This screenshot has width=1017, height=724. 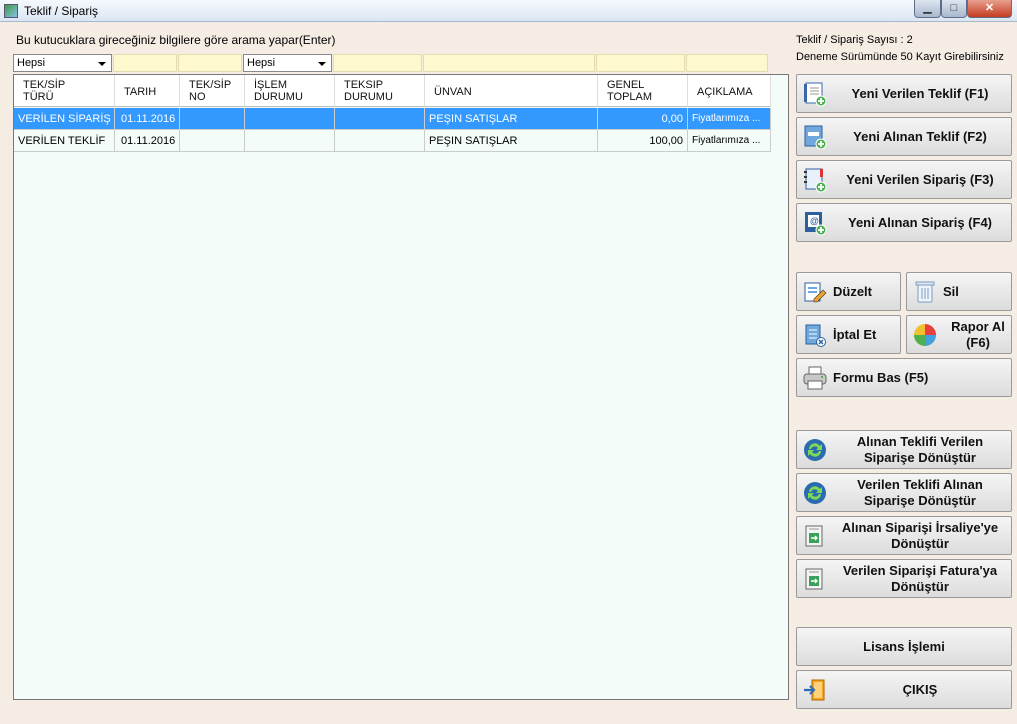 What do you see at coordinates (815, 292) in the screenshot?
I see `edit-icon` at bounding box center [815, 292].